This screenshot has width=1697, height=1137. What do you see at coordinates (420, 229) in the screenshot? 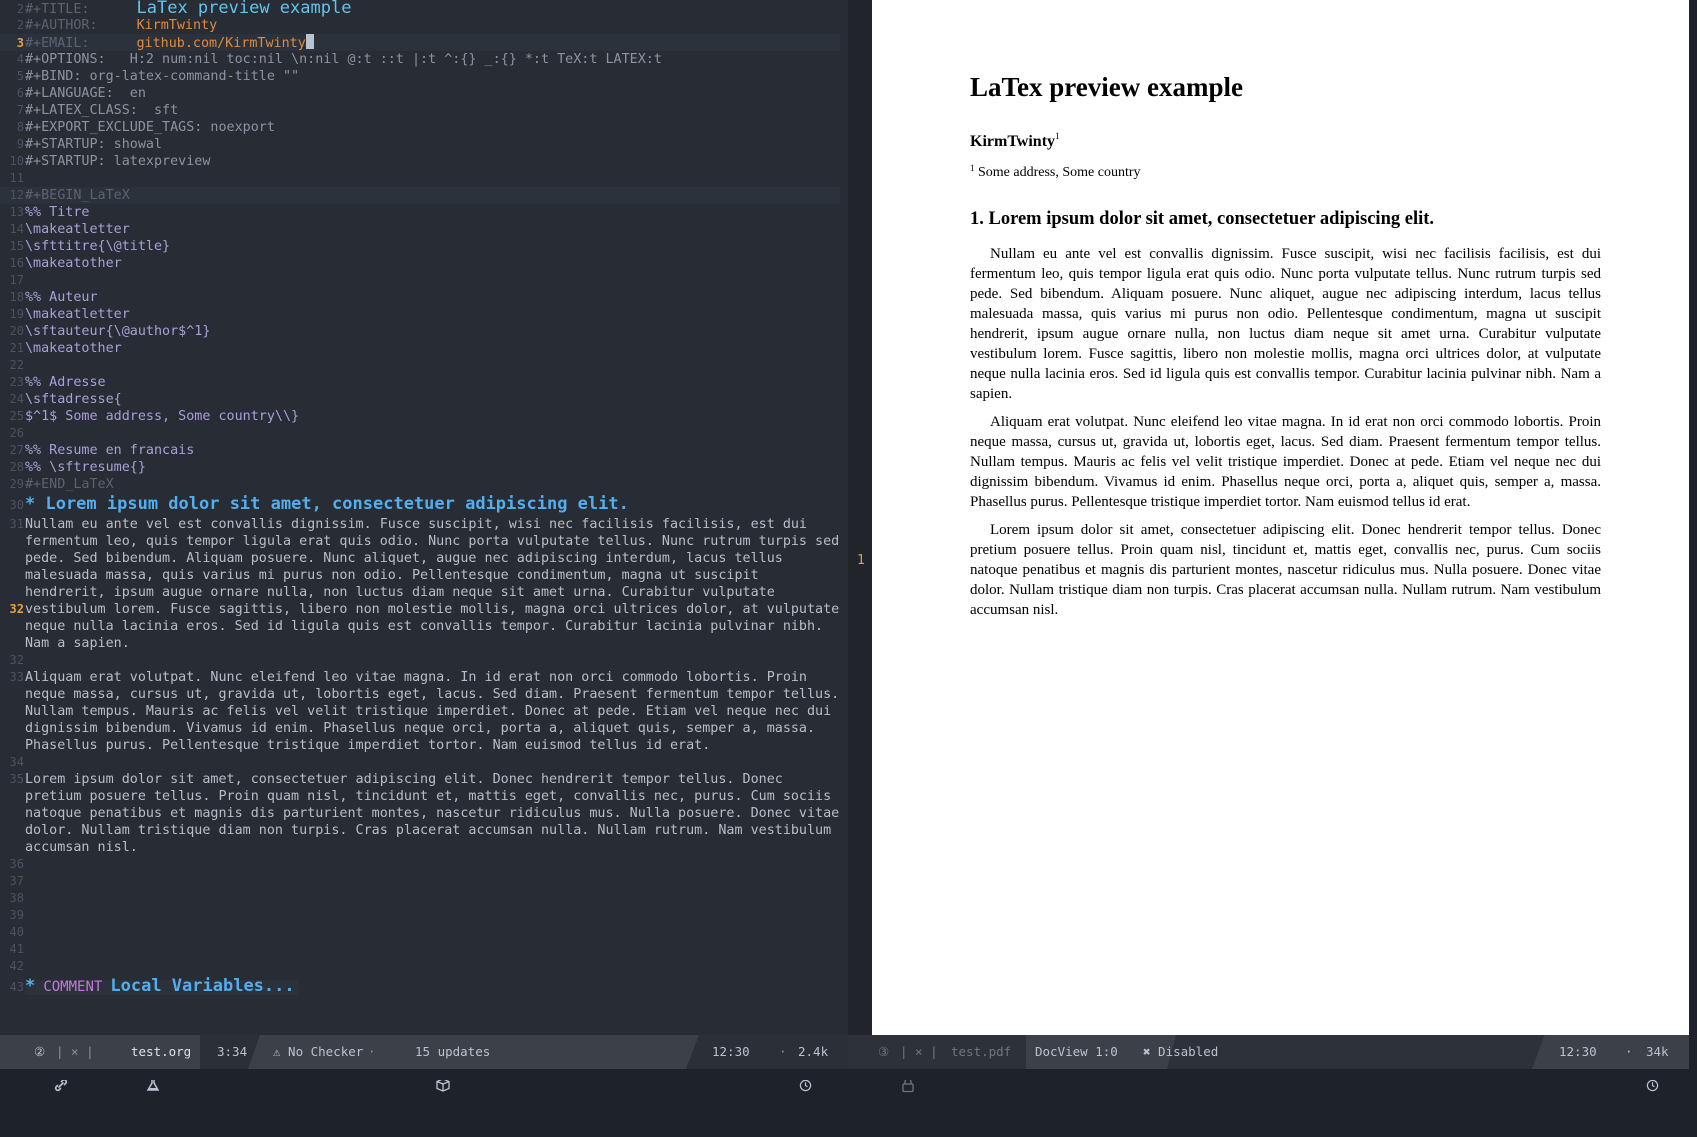
I see `editor-line: 14 \makeatletter` at bounding box center [420, 229].